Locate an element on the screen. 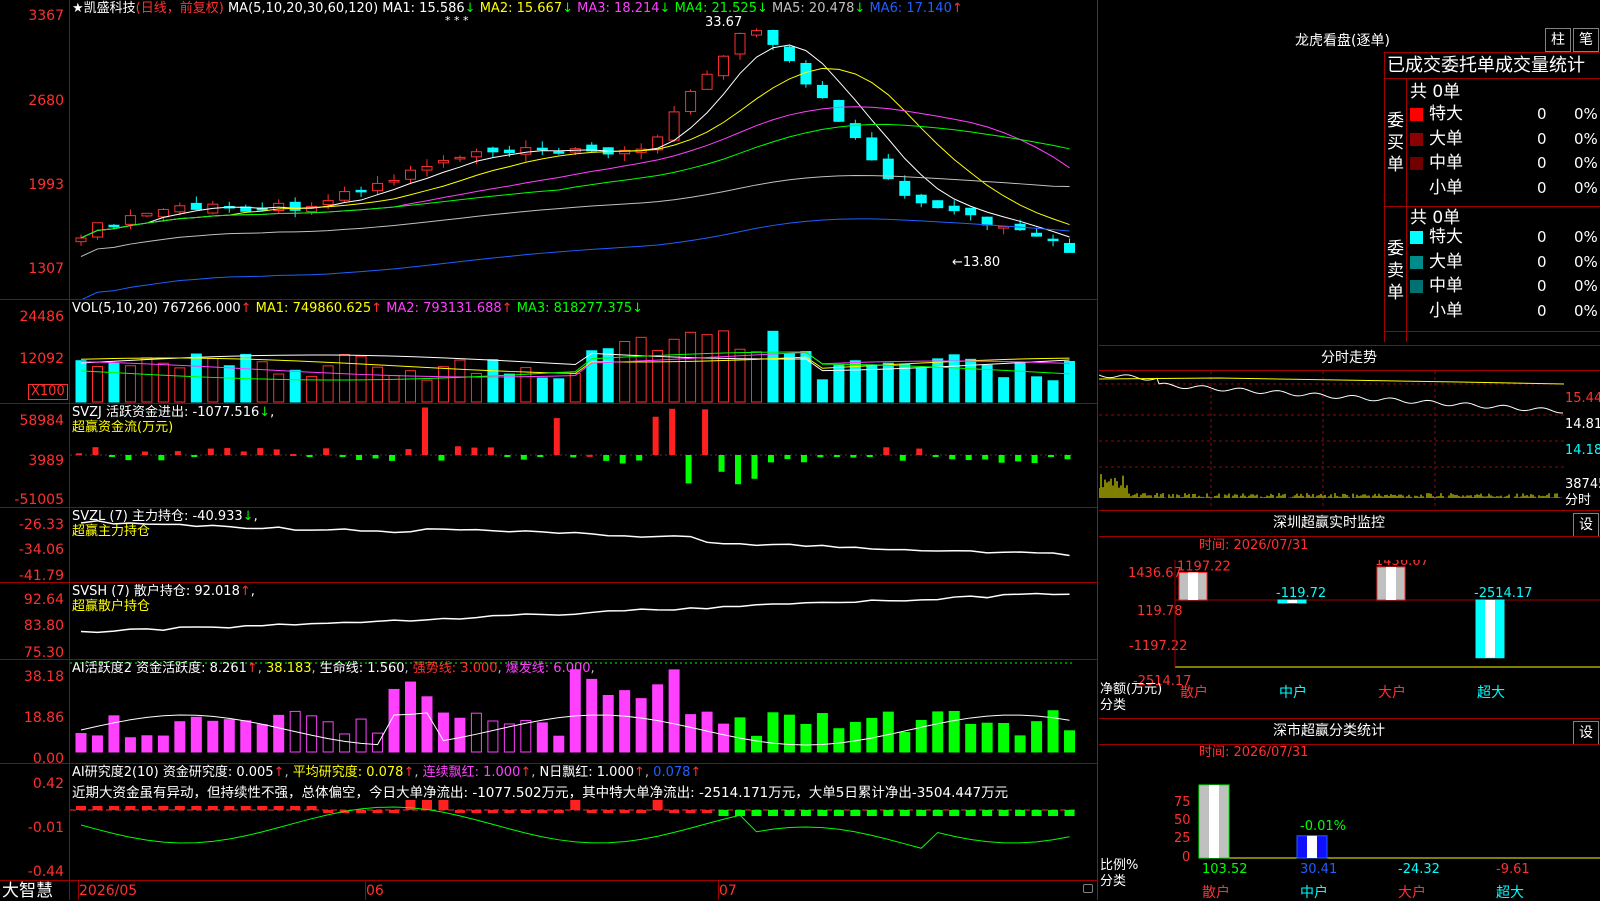  classify-category-label: 超大 is located at coordinates (1510, 892).